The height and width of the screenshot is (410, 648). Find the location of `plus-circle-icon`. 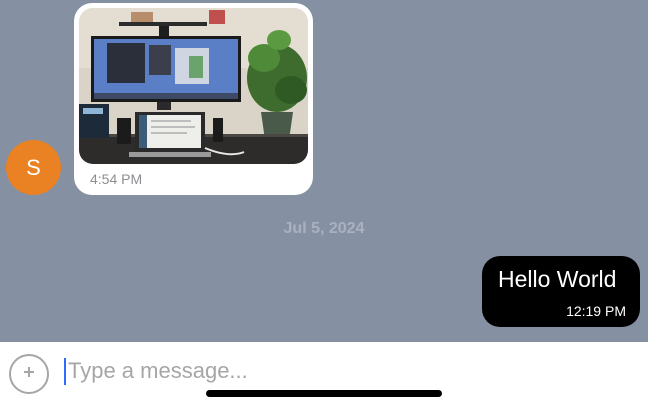

plus-circle-icon is located at coordinates (29, 372).